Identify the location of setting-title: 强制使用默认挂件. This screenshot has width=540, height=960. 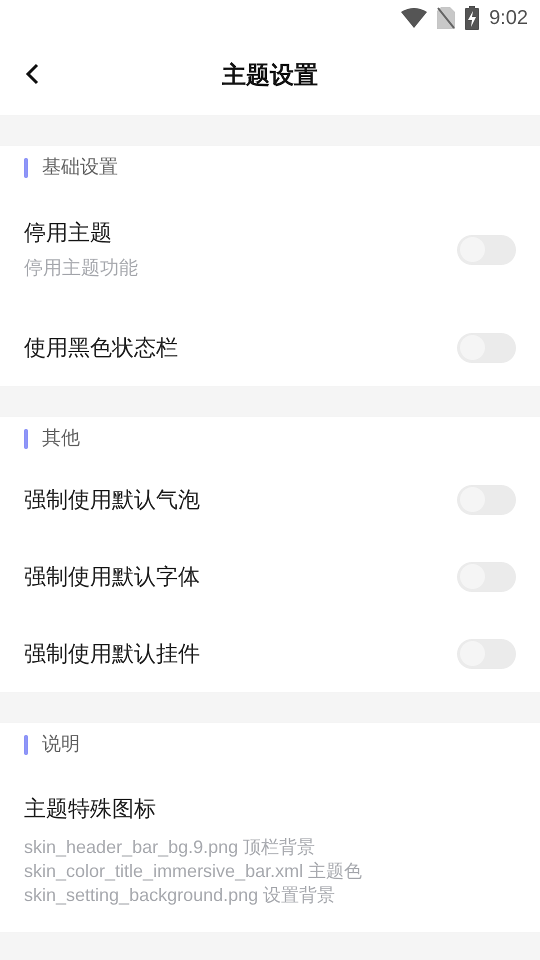
(112, 654).